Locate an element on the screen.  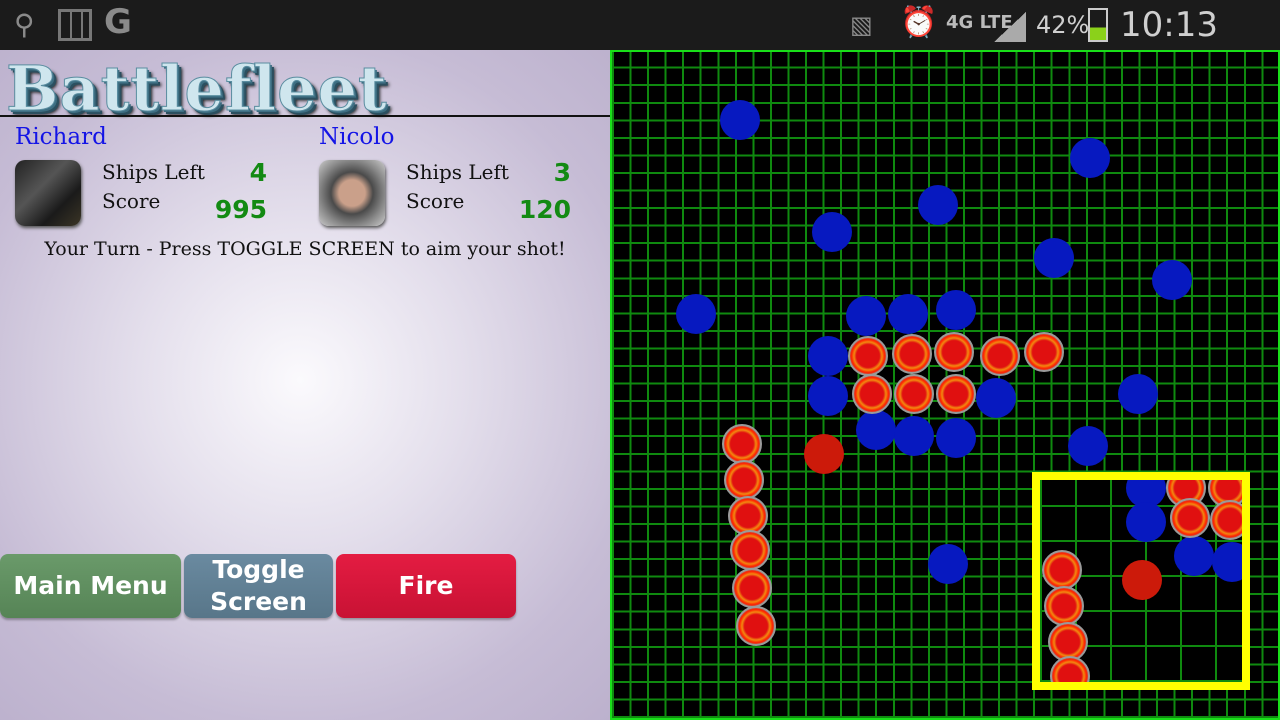
ships-left-value: 4 is located at coordinates (258, 172).